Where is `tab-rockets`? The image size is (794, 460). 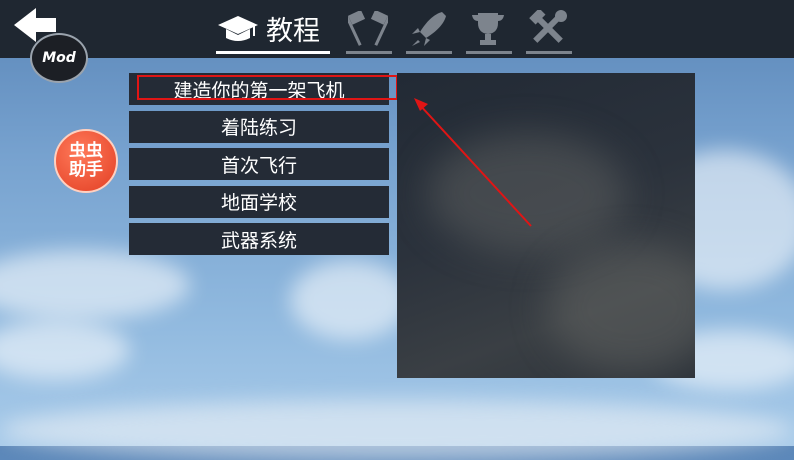 tab-rockets is located at coordinates (429, 30).